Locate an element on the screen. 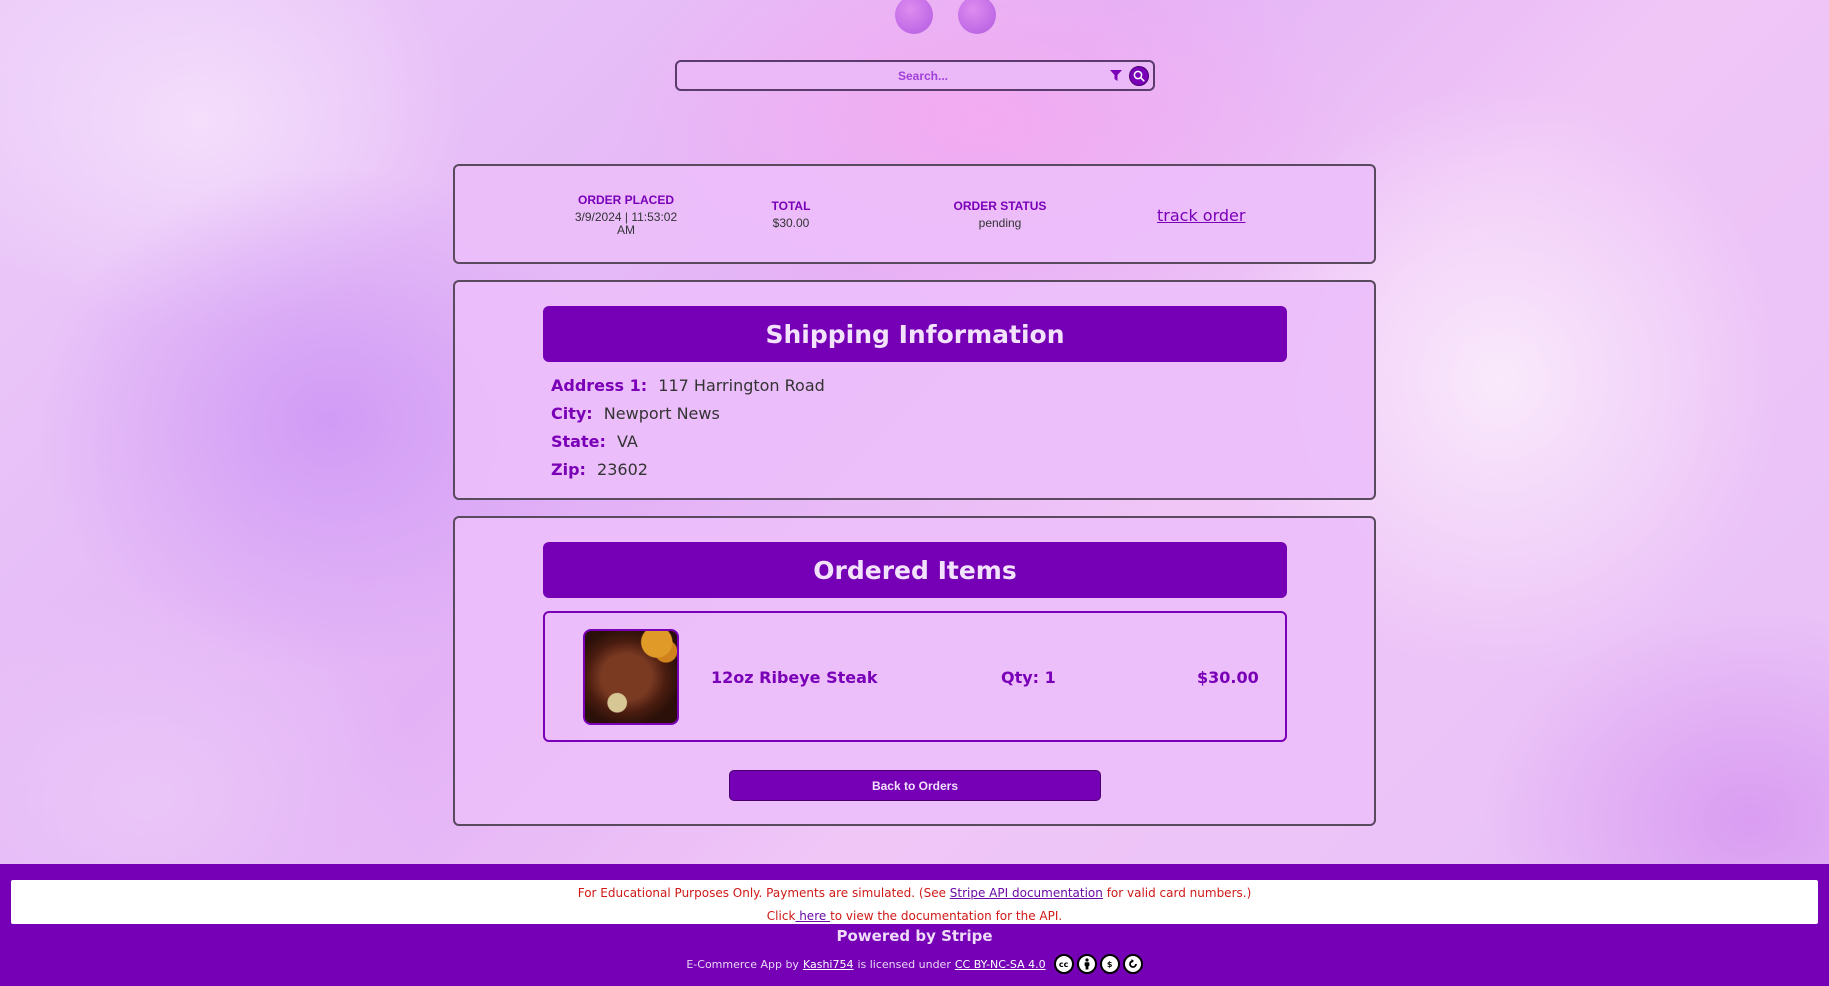  cc-icon: cc is located at coordinates (1063, 964).